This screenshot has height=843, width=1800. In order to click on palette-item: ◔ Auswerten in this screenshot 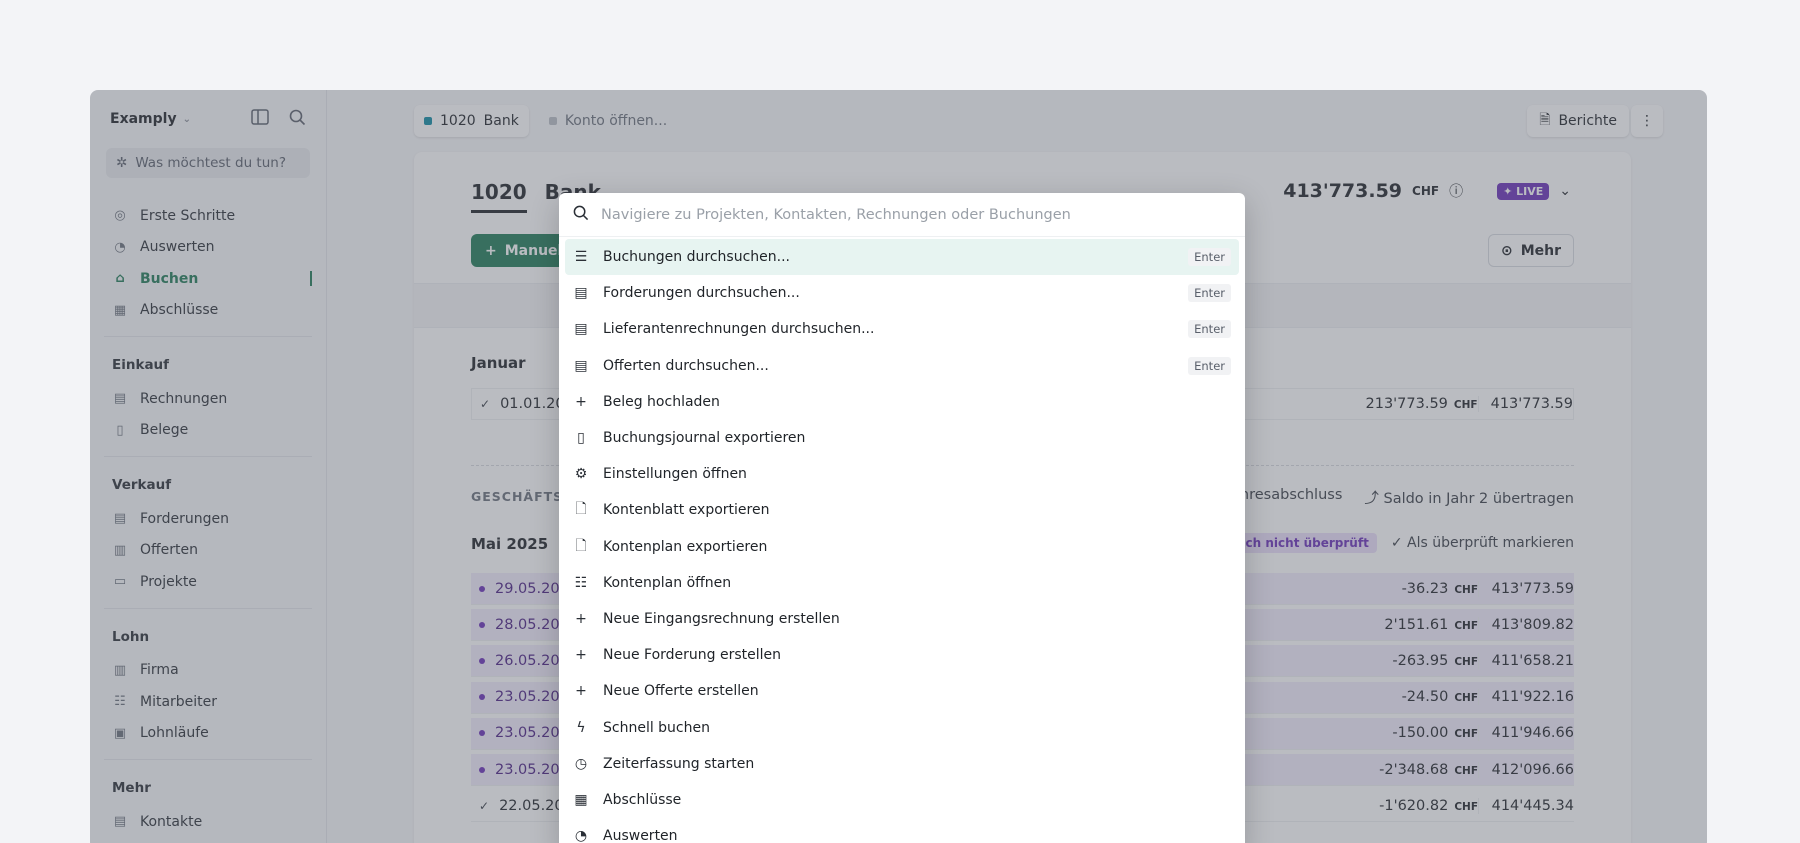, I will do `click(902, 830)`.